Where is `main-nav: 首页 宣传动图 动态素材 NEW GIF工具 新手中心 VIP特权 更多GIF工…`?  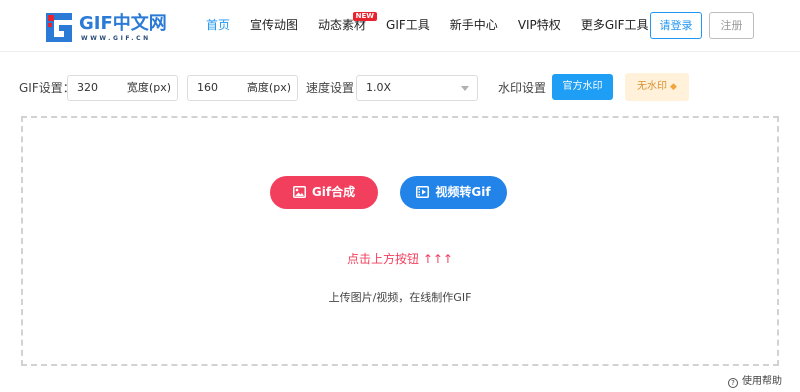 main-nav: 首页 宣传动图 动态素材 NEW GIF工具 新手中心 VIP特权 更多GIF工… is located at coordinates (427, 26).